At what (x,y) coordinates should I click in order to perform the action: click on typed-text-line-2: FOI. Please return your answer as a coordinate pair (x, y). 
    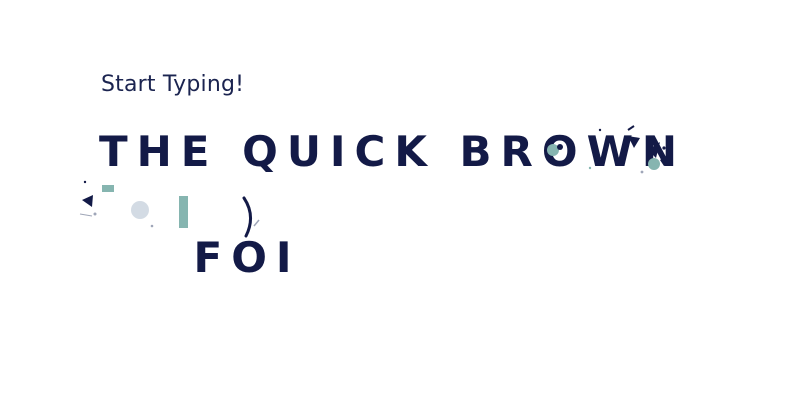
    Looking at the image, I should click on (200, 258).